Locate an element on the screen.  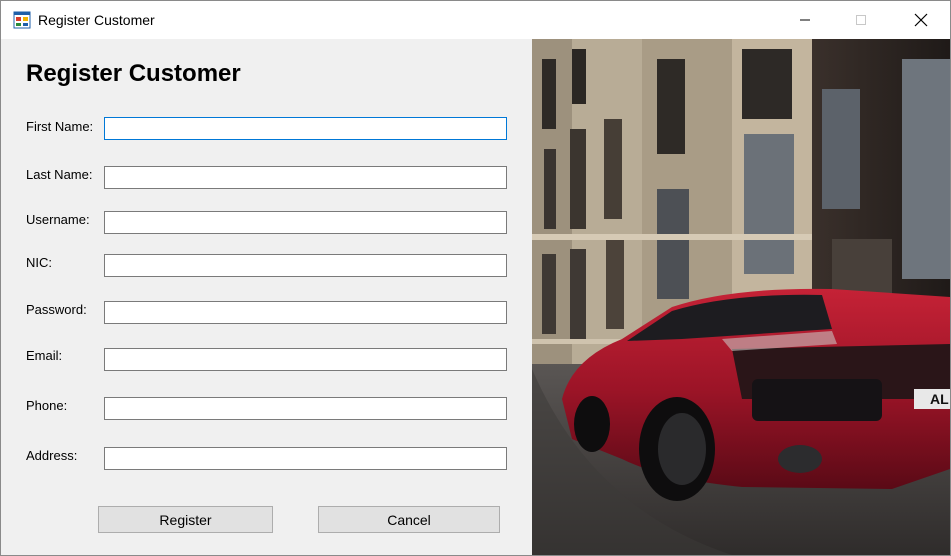
address-label: Address: is located at coordinates (52, 455).